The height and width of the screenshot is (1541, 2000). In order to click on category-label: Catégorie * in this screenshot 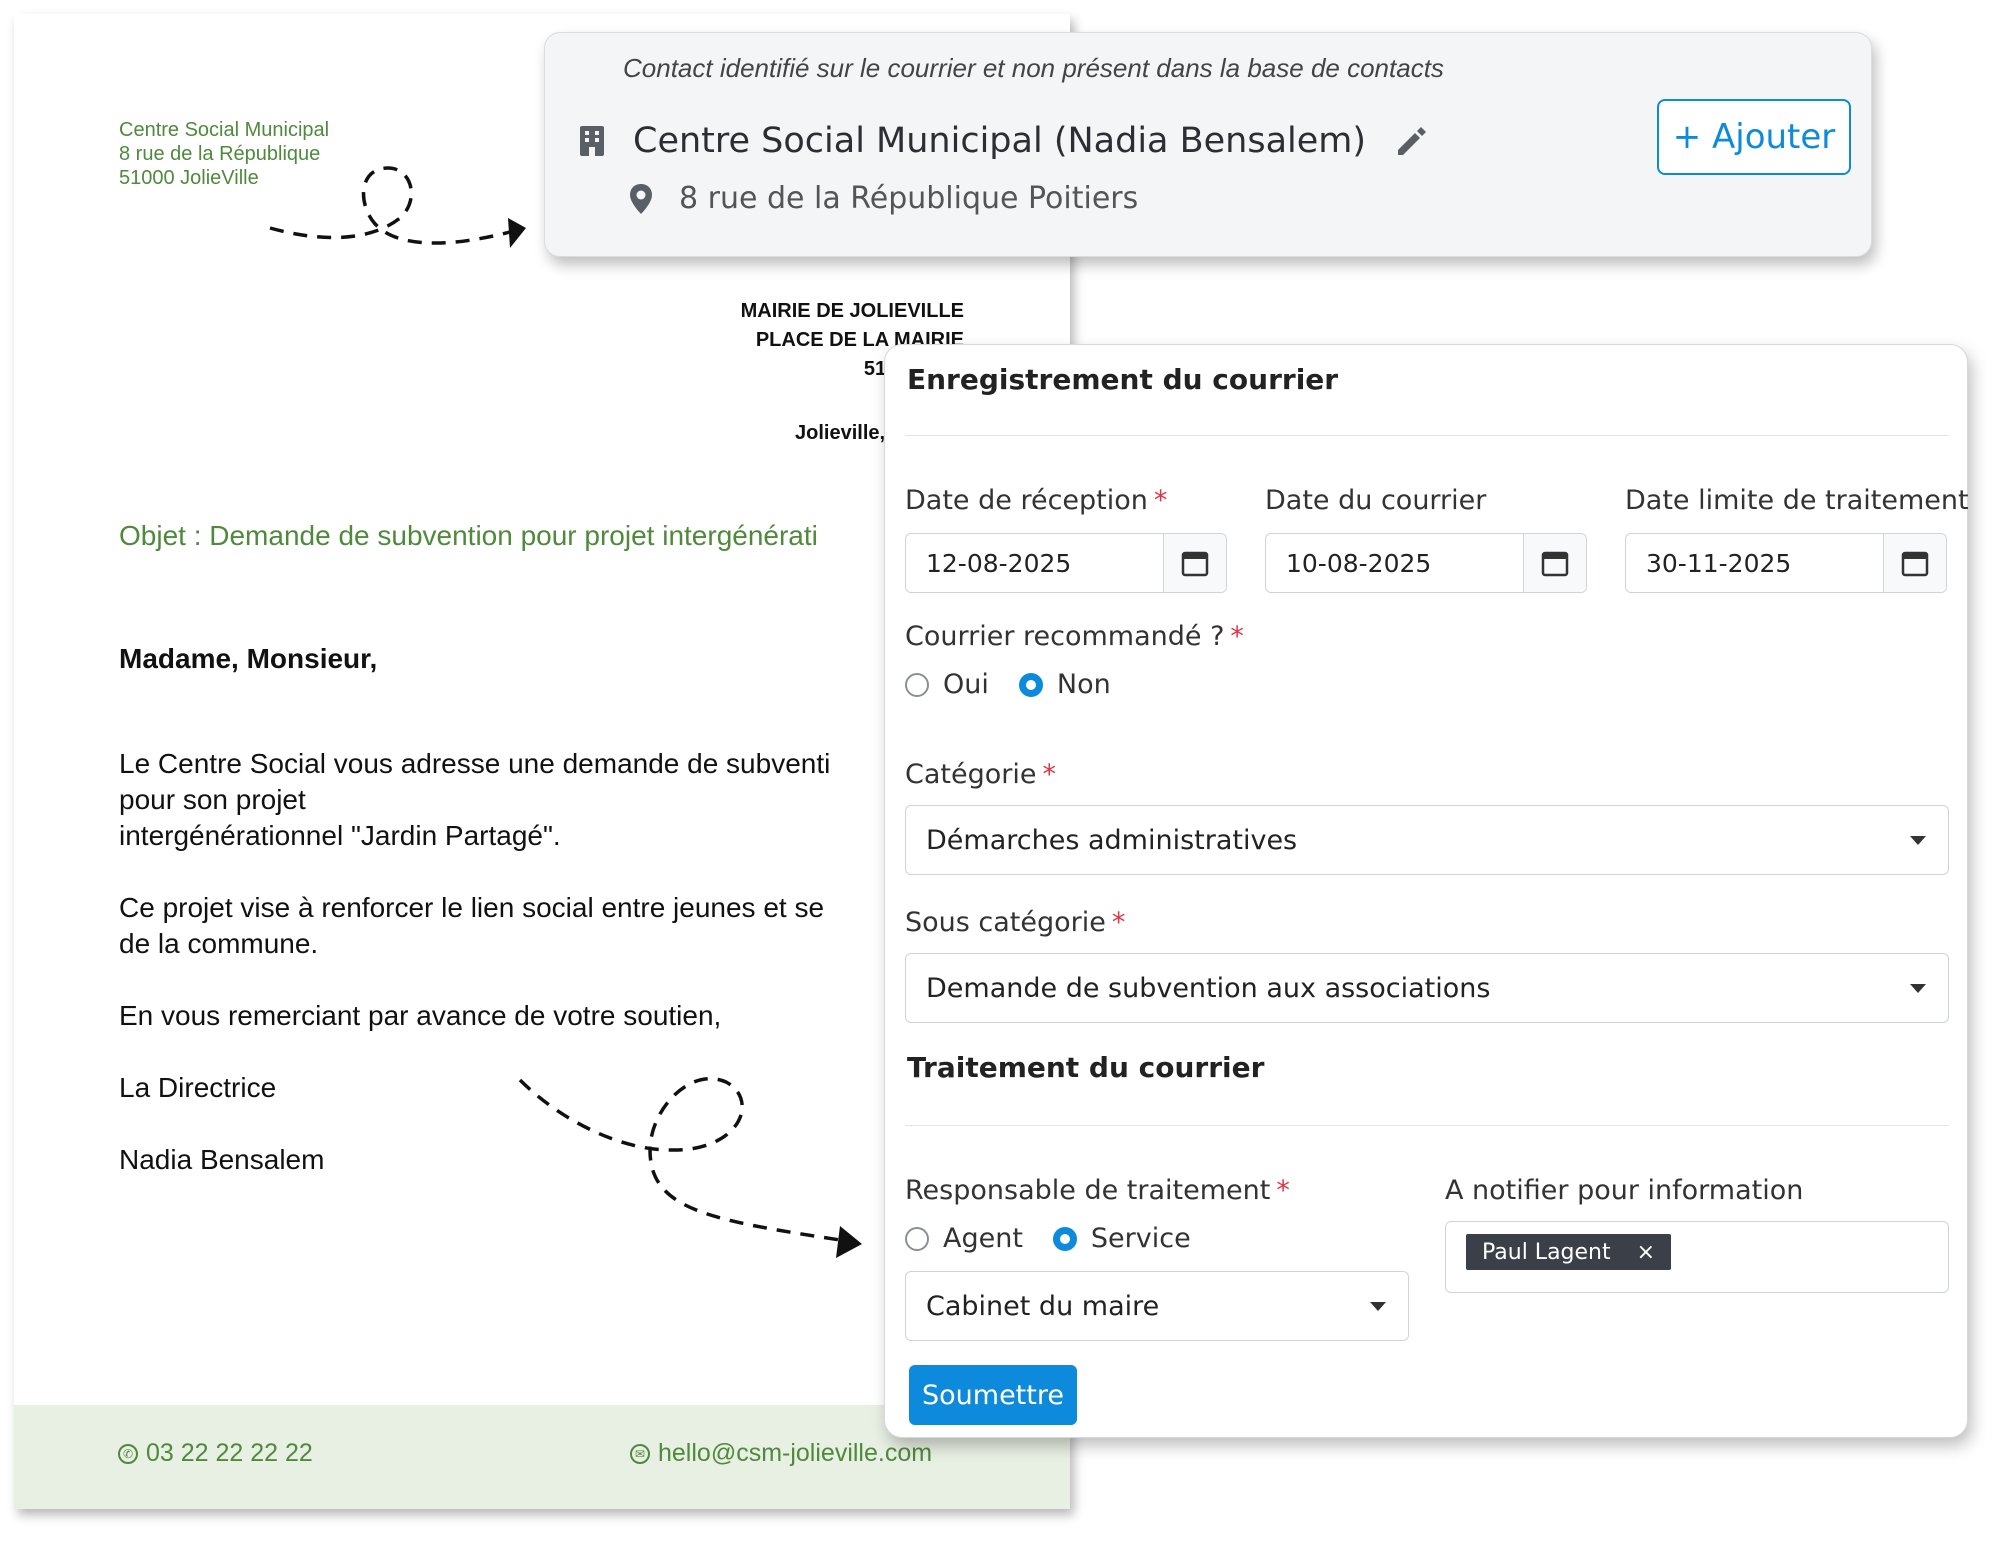, I will do `click(980, 774)`.